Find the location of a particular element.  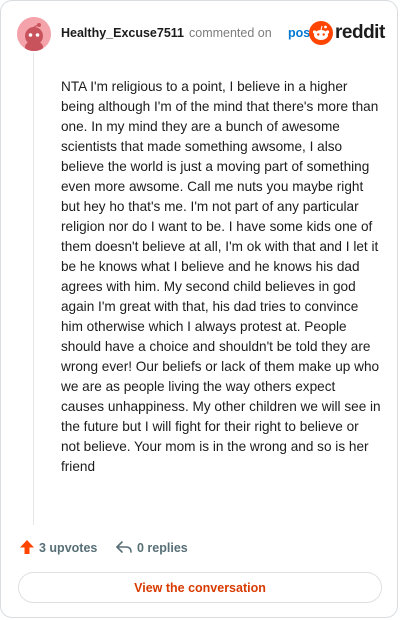

thread-line is located at coordinates (33, 289).